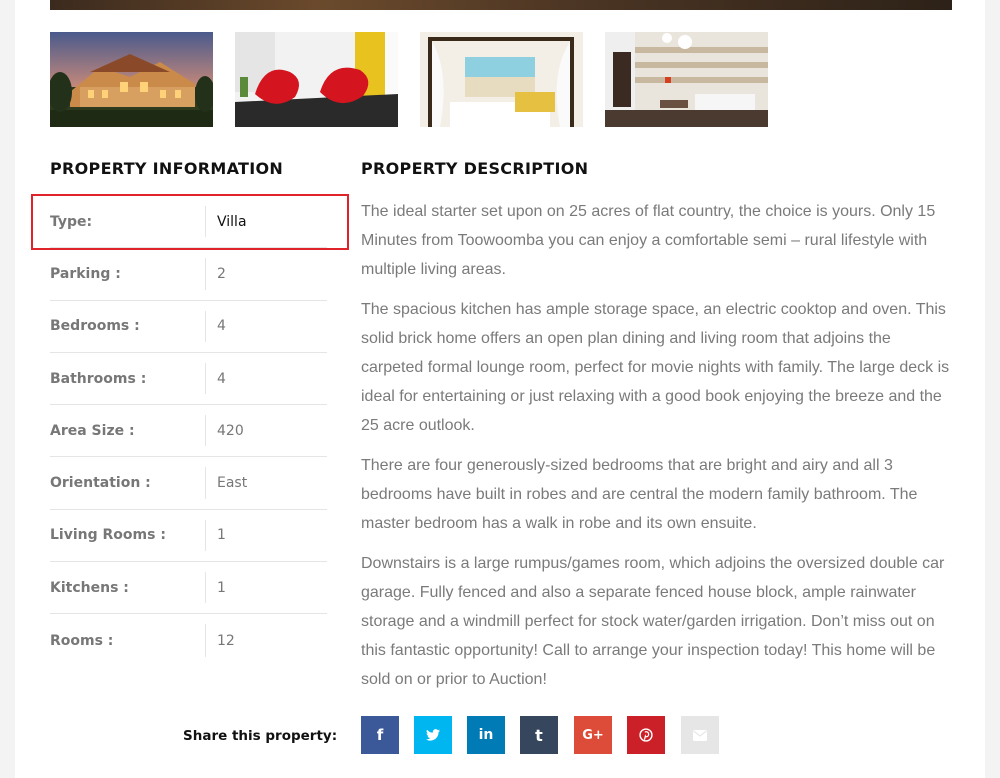  I want to click on gallery-thumbnail-villa-exterior, so click(131, 79).